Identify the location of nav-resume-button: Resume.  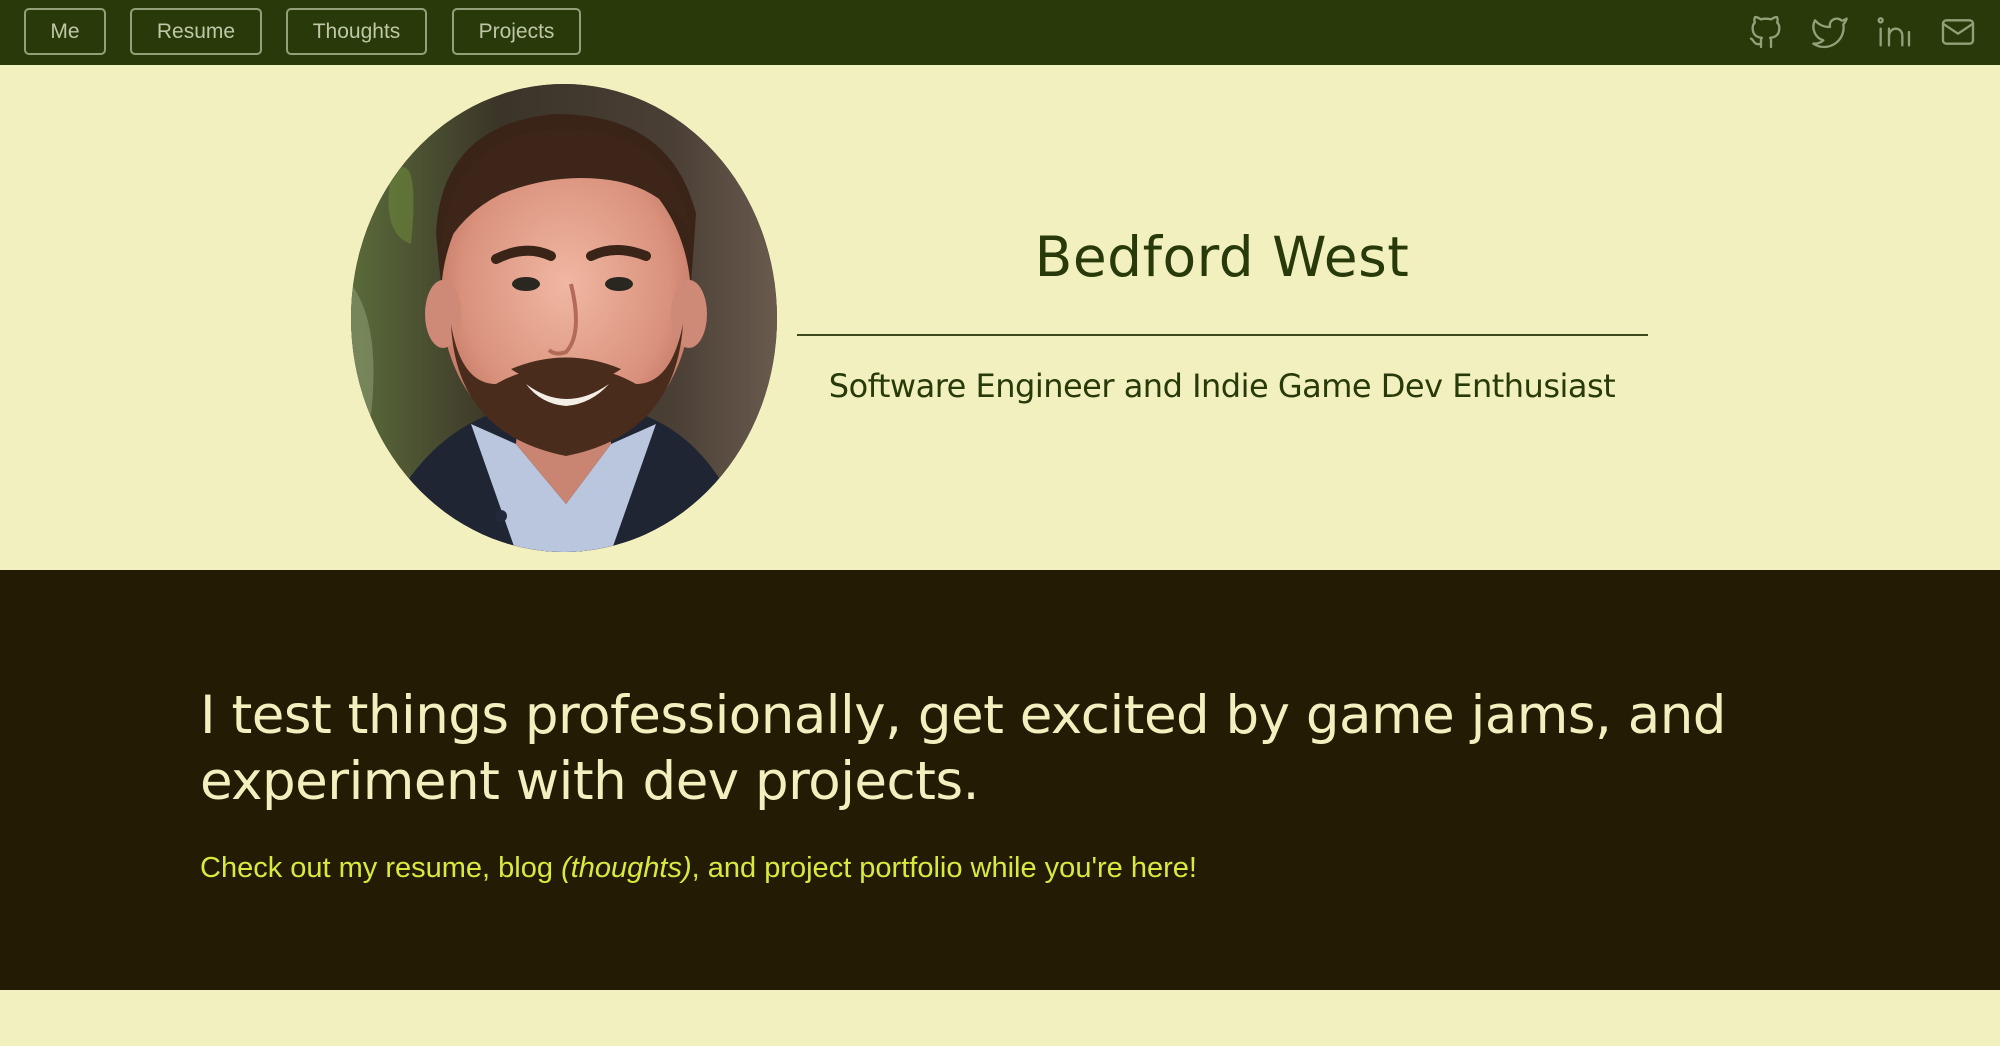
(196, 31).